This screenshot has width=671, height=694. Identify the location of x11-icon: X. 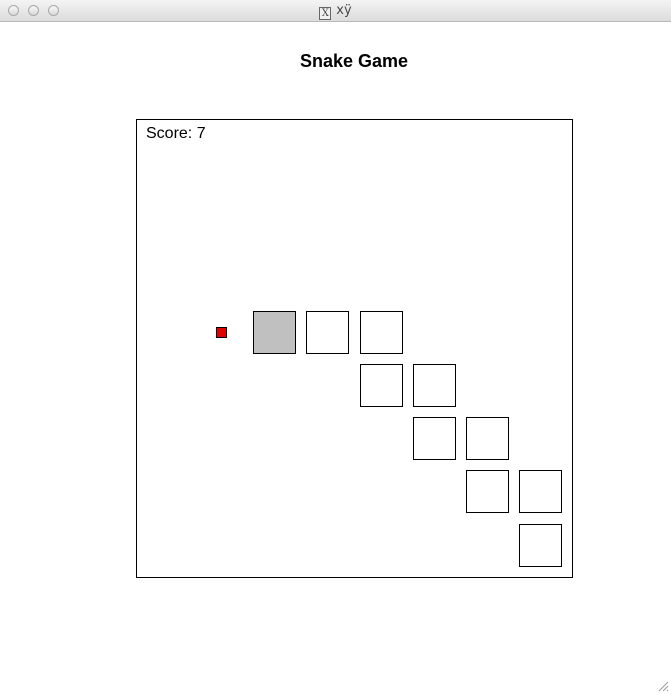
(325, 13).